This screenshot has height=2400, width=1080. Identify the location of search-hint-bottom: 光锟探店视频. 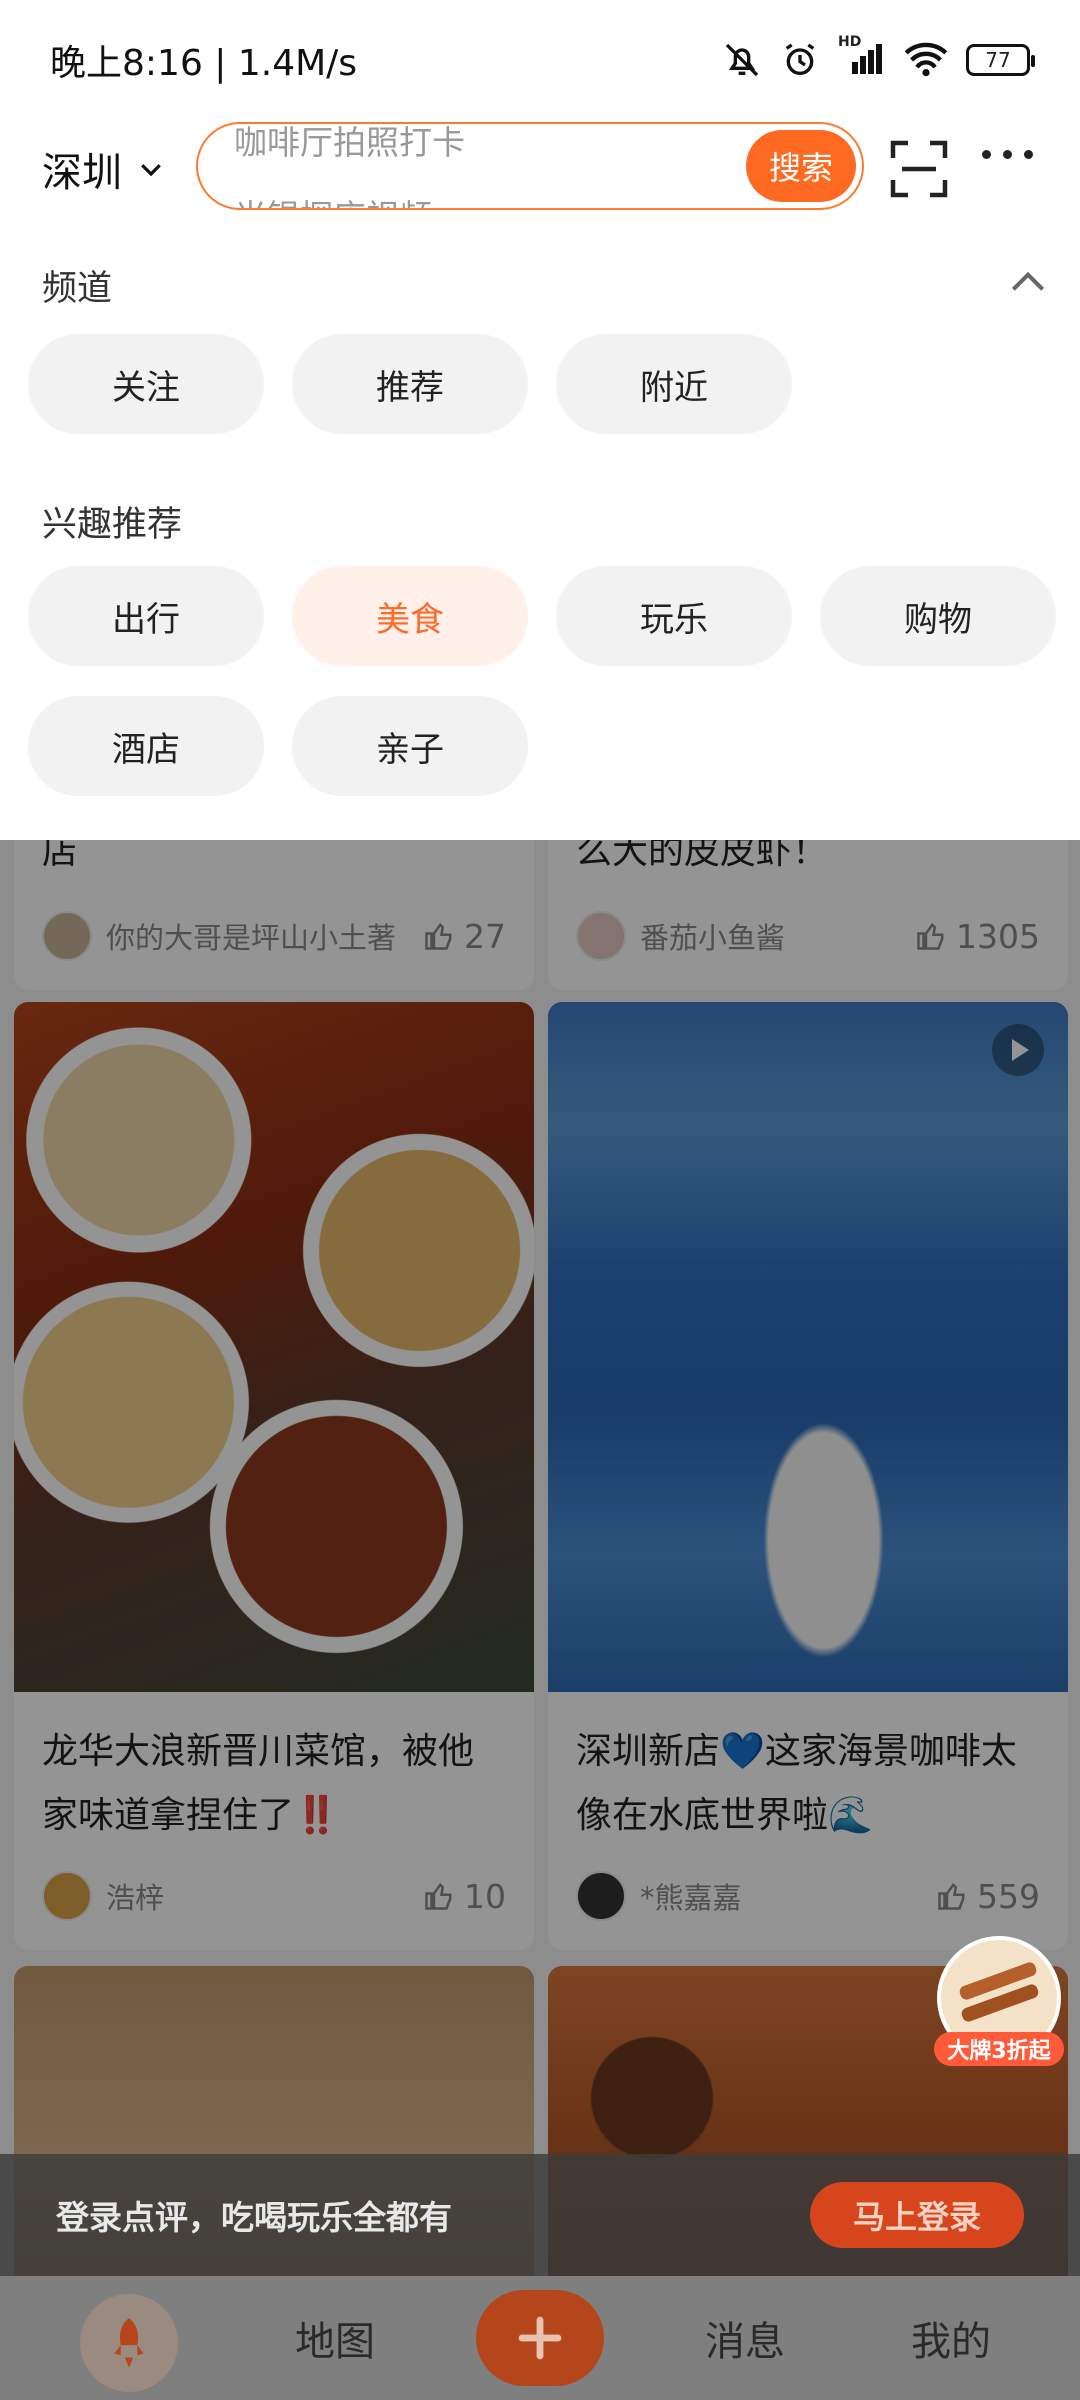
(333, 199).